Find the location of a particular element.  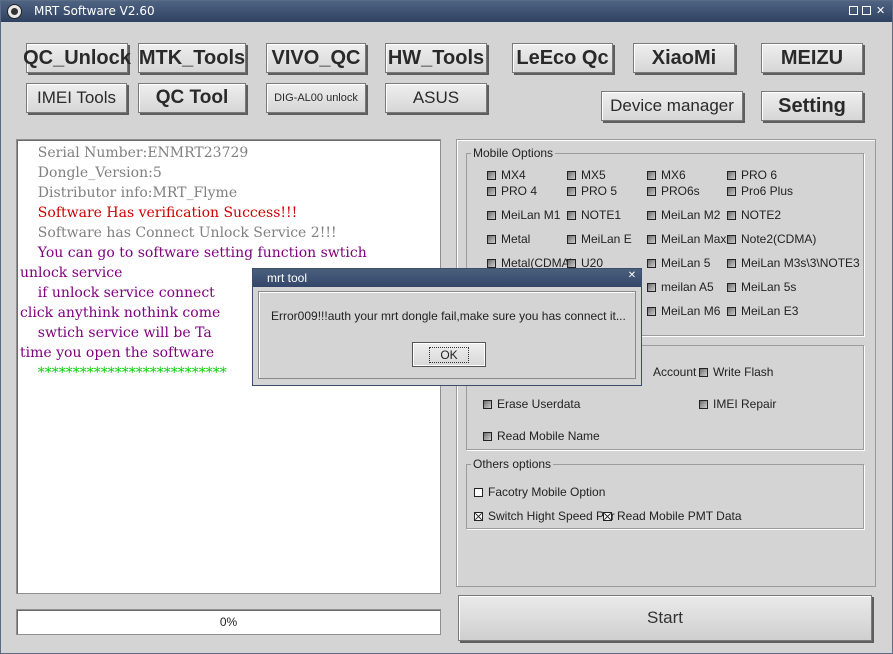

vivo-qc-button: VIVO_QC is located at coordinates (316, 58).